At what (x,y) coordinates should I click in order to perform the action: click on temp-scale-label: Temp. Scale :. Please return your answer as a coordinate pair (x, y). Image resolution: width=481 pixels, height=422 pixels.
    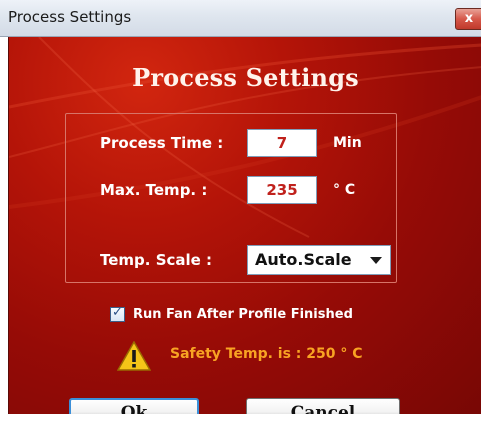
    Looking at the image, I should click on (156, 260).